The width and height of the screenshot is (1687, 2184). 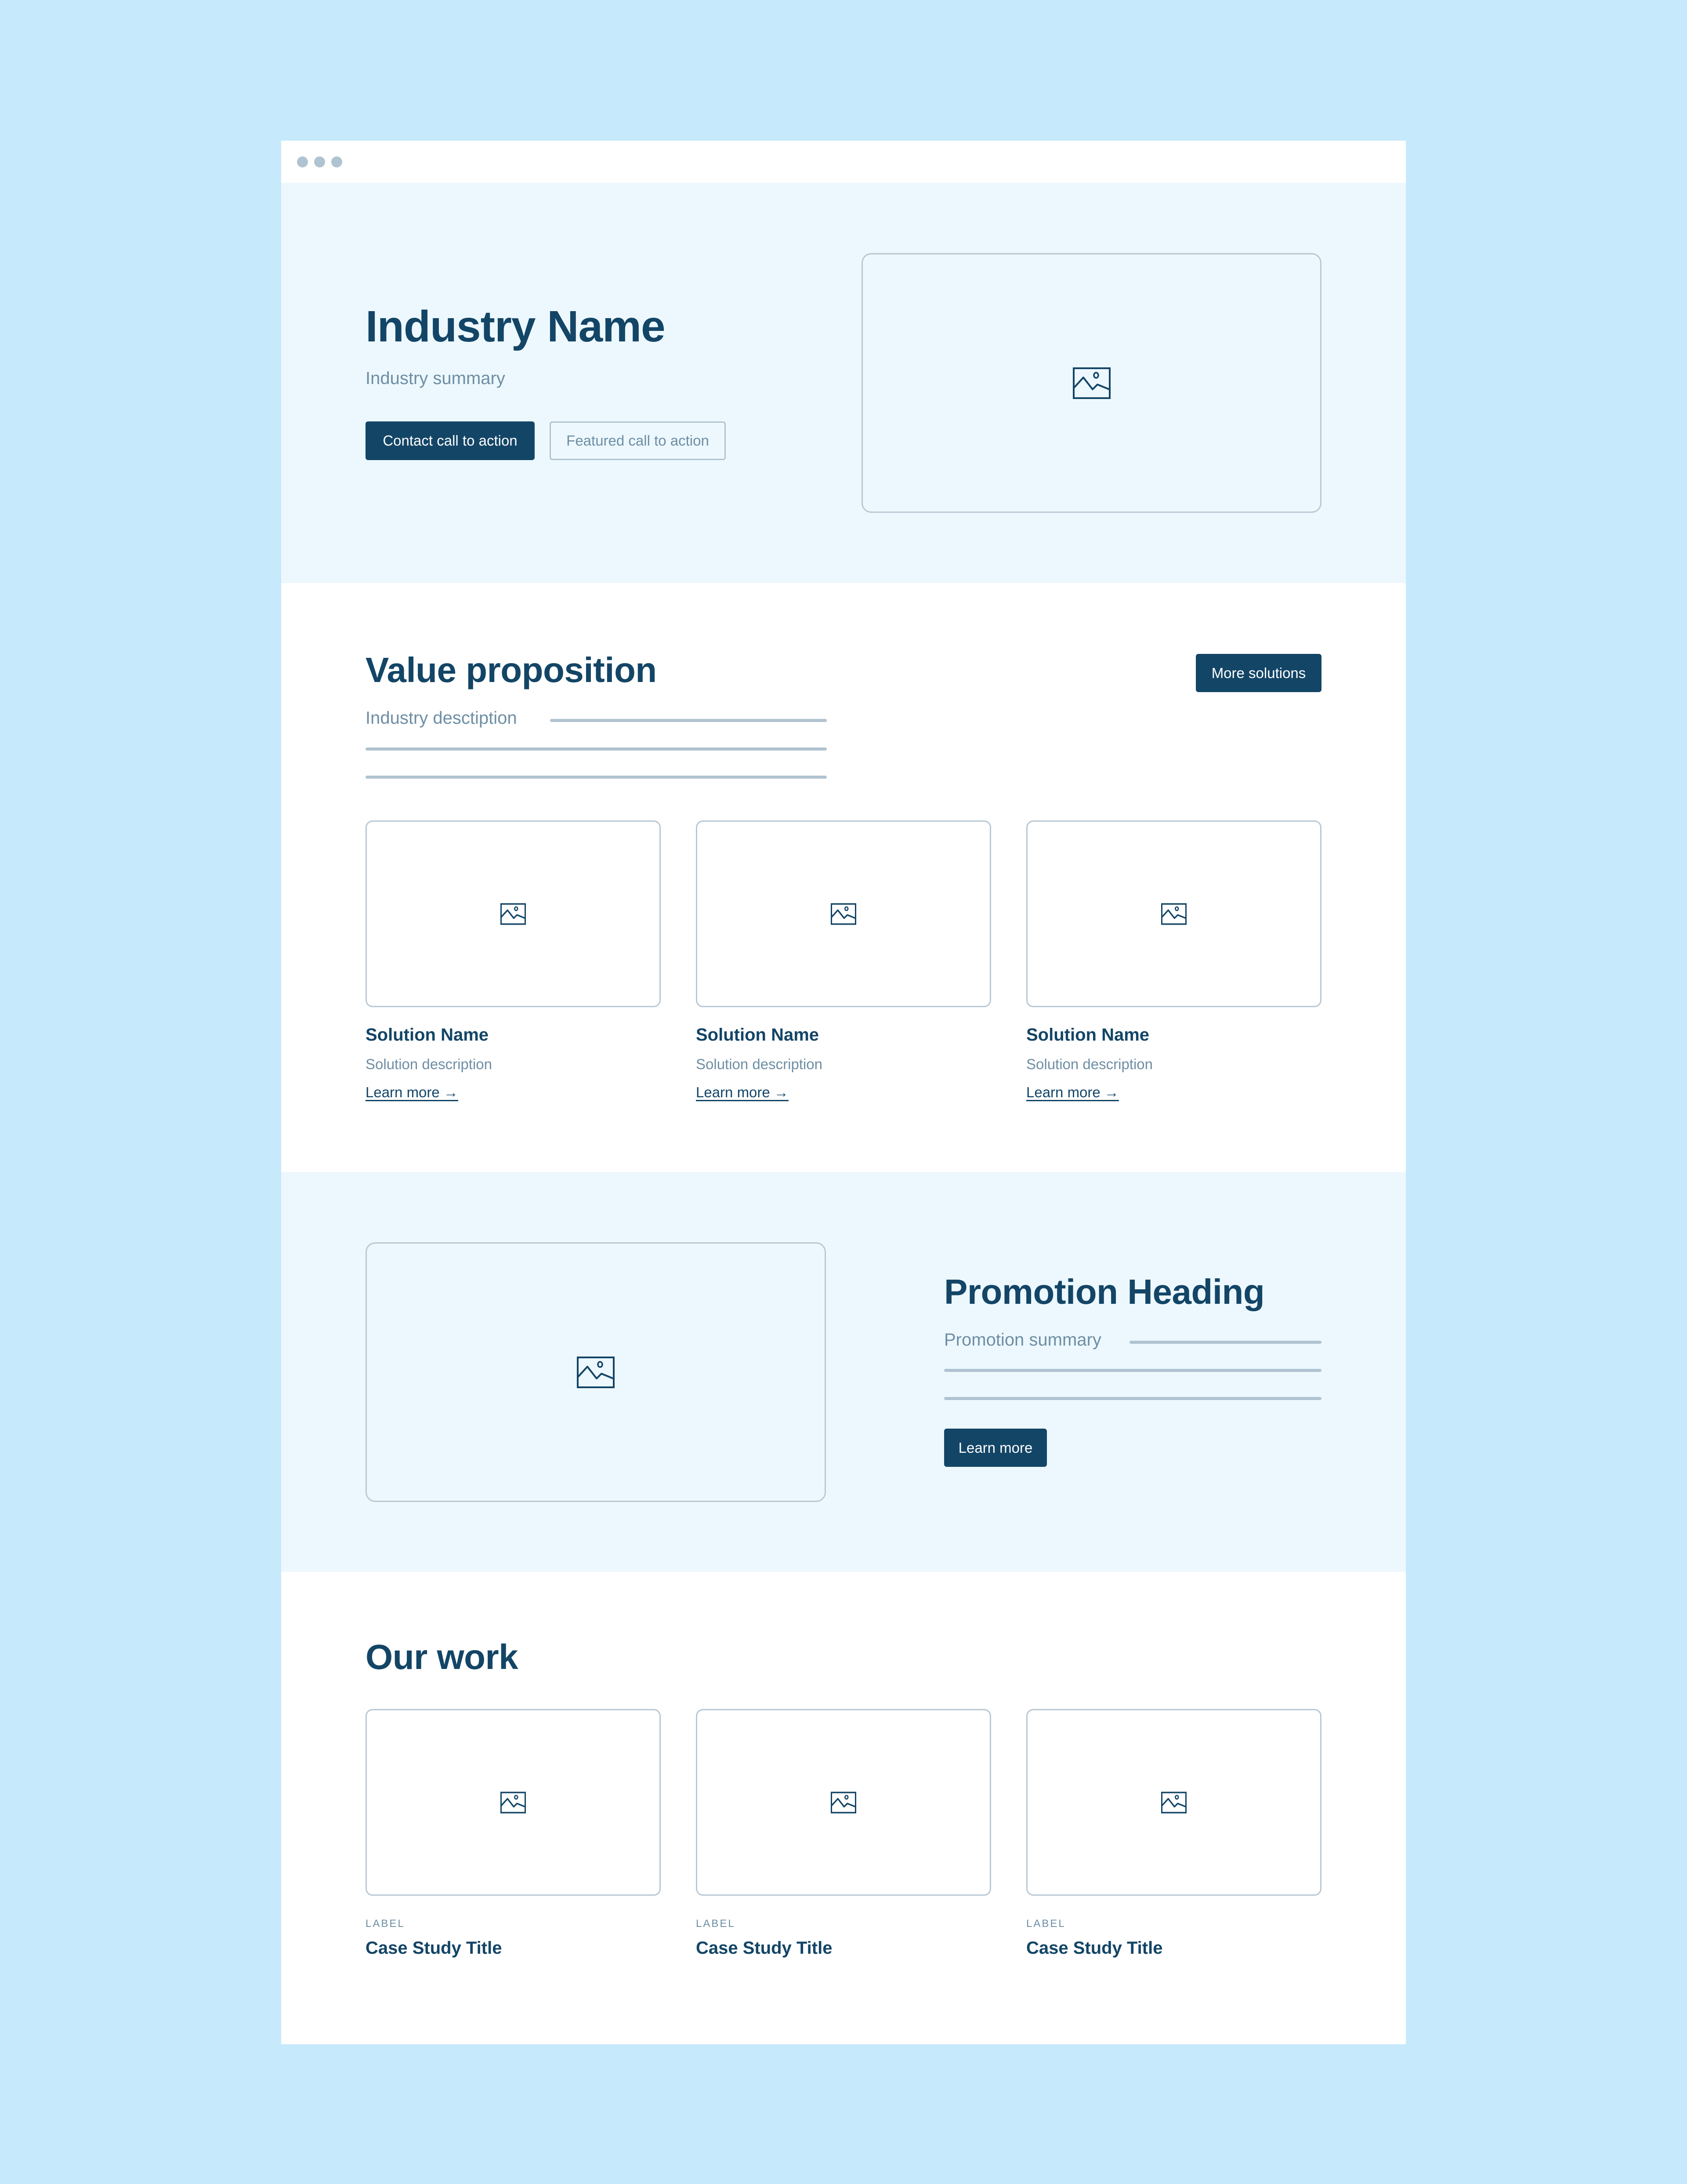 I want to click on value-title: Value proposition, so click(x=511, y=669).